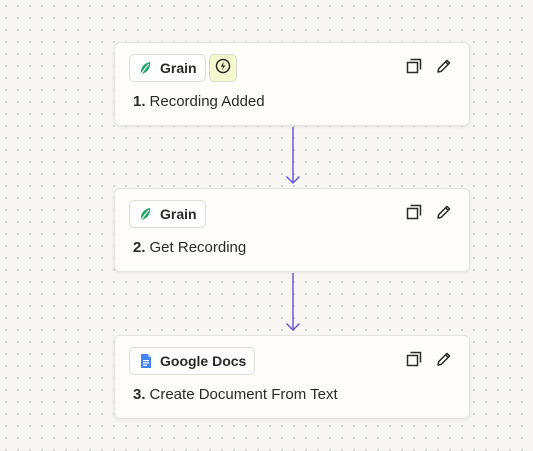 This screenshot has width=533, height=451. Describe the element at coordinates (198, 247) in the screenshot. I see `step-title-text: Get Recording` at that location.